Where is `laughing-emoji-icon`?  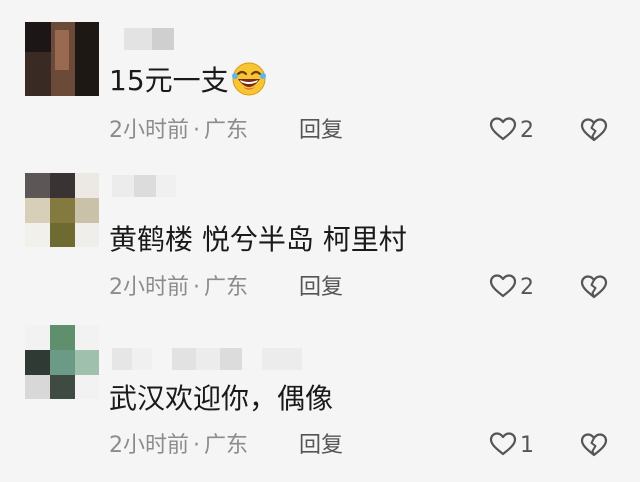
laughing-emoji-icon is located at coordinates (249, 83).